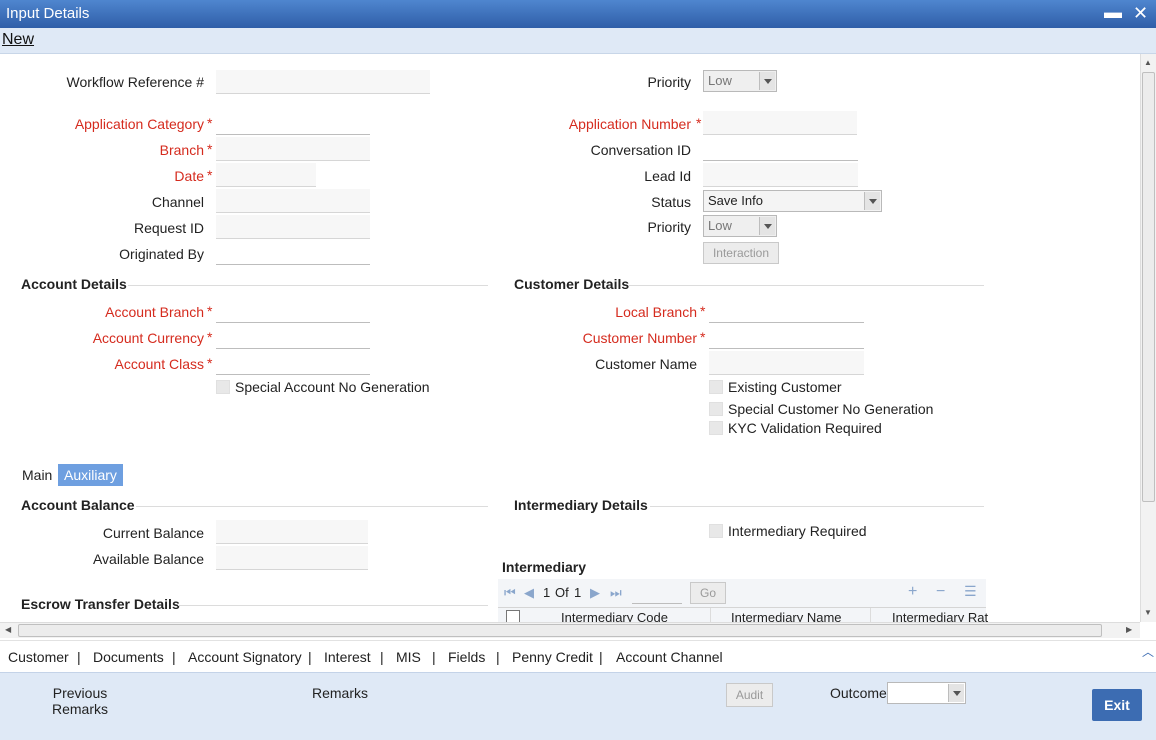  What do you see at coordinates (293, 149) in the screenshot?
I see `branch-input` at bounding box center [293, 149].